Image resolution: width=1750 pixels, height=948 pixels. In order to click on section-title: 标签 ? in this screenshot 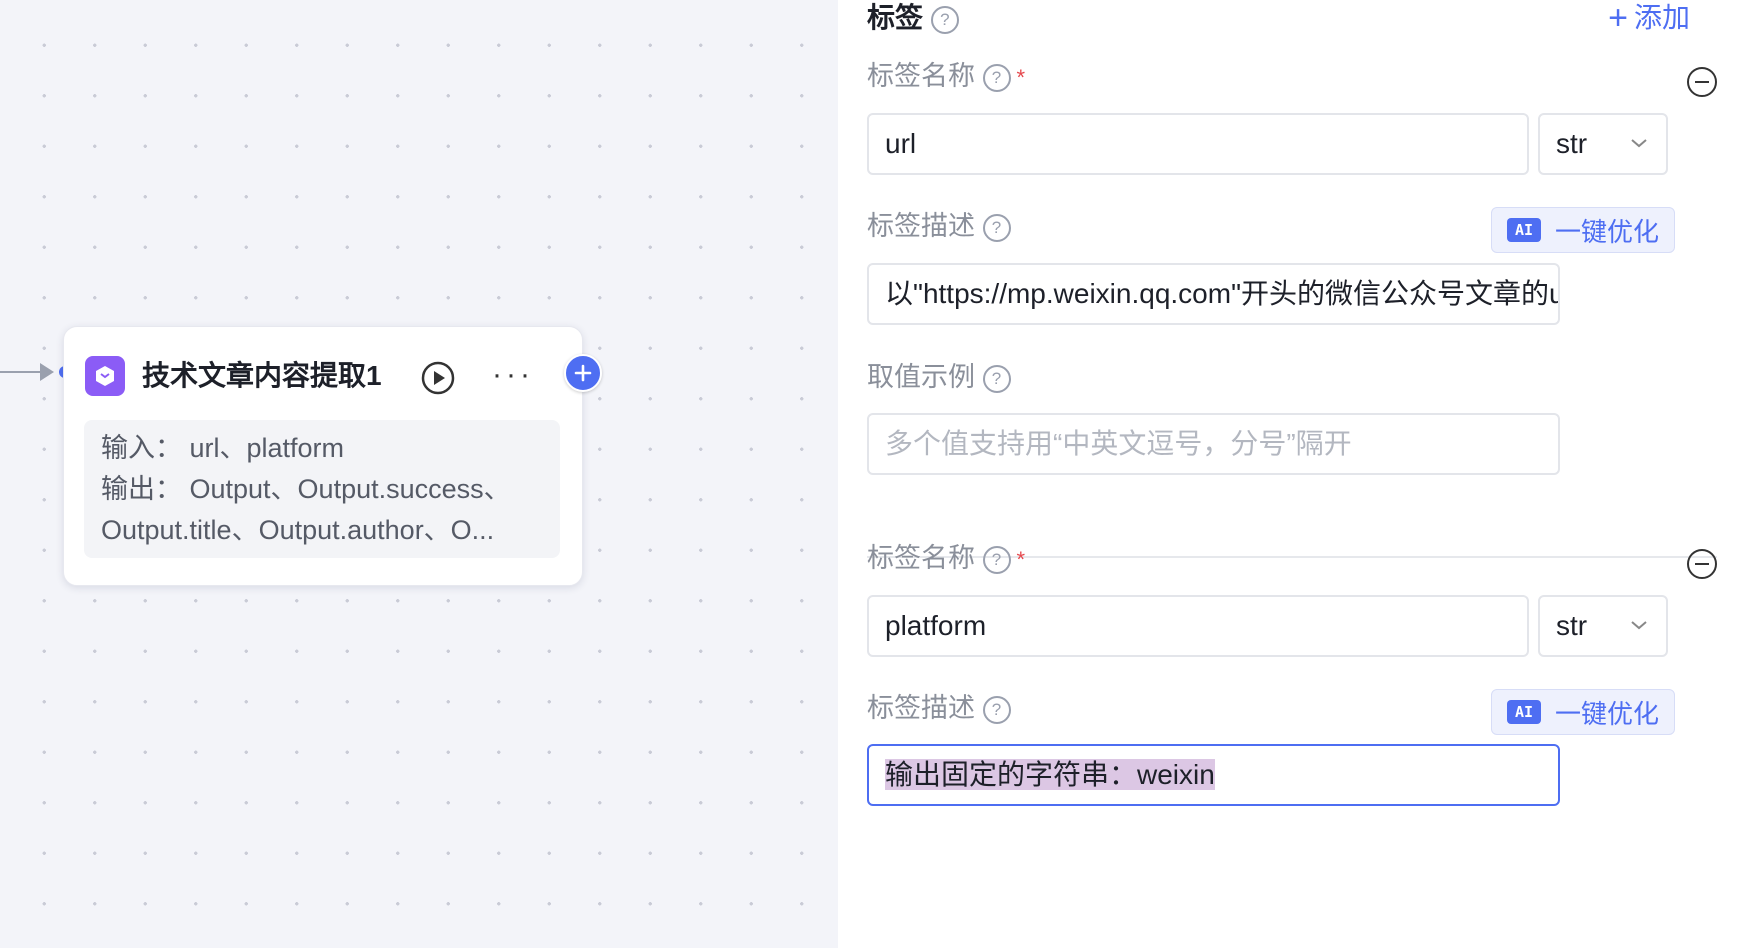, I will do `click(913, 18)`.